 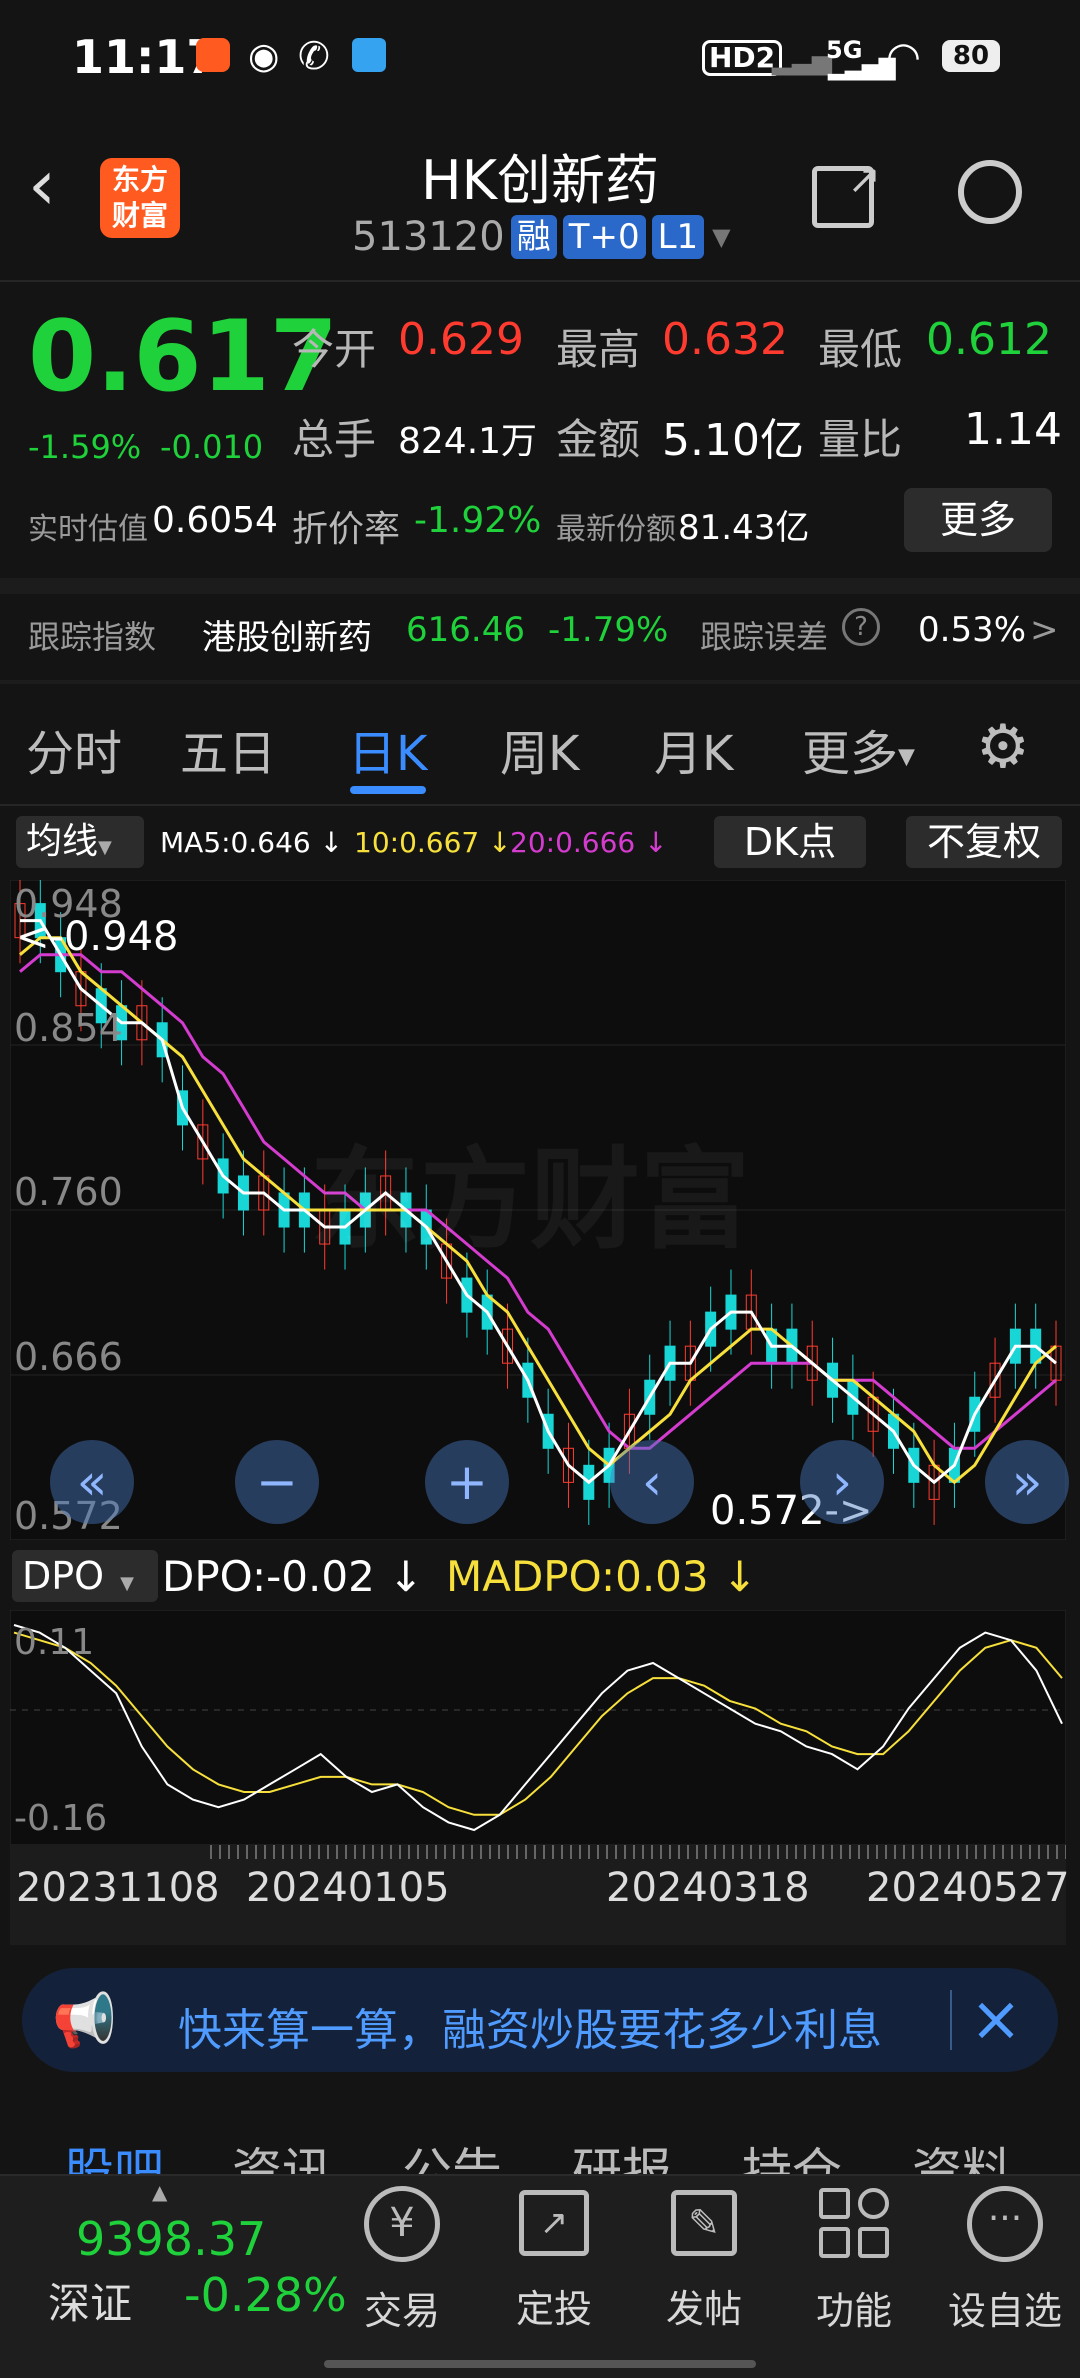 What do you see at coordinates (538, 1727) in the screenshot?
I see `dpo-chart: 0.11 -0.16` at bounding box center [538, 1727].